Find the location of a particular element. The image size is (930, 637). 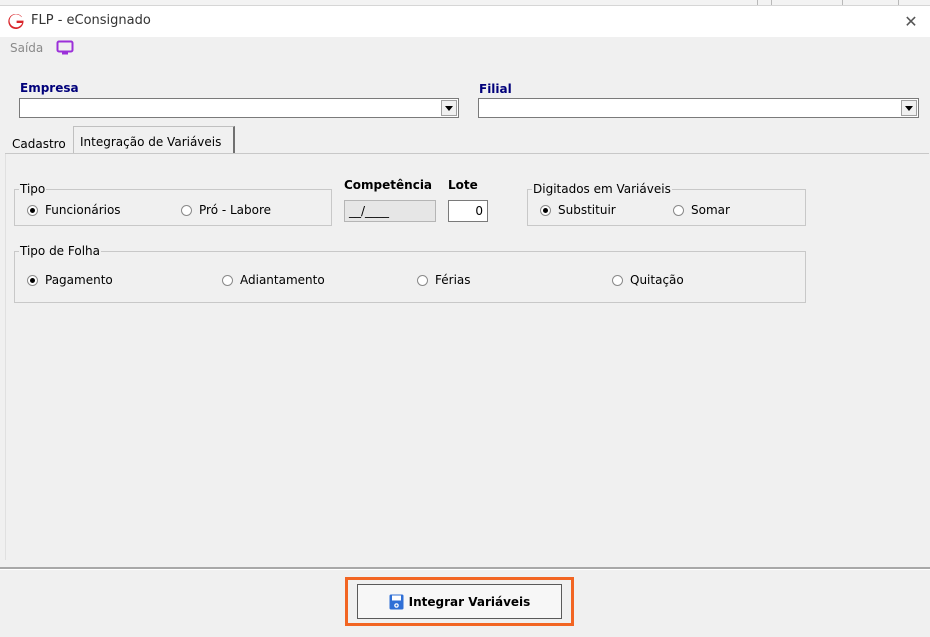

competencia-label: Competência is located at coordinates (388, 185).